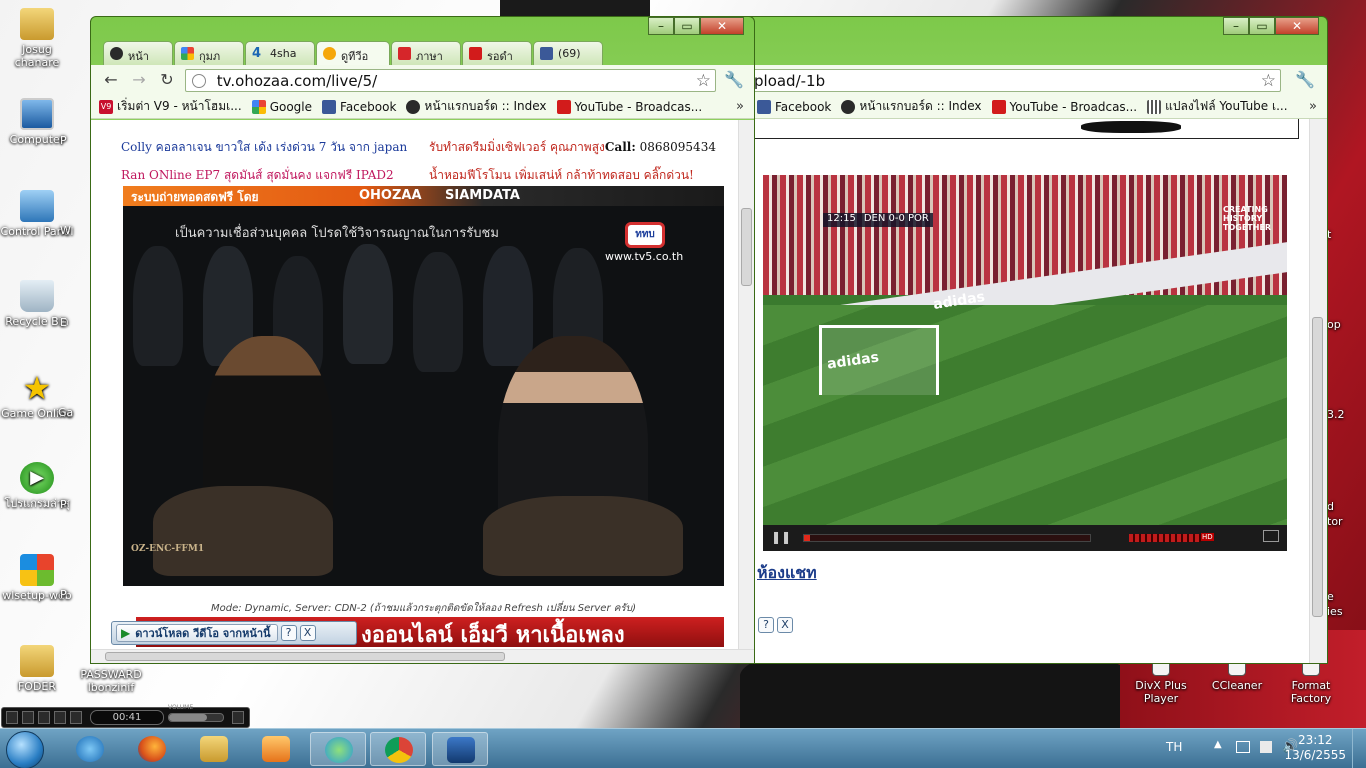 The height and width of the screenshot is (768, 1366). What do you see at coordinates (1271, 536) in the screenshot?
I see `fullscreen-button` at bounding box center [1271, 536].